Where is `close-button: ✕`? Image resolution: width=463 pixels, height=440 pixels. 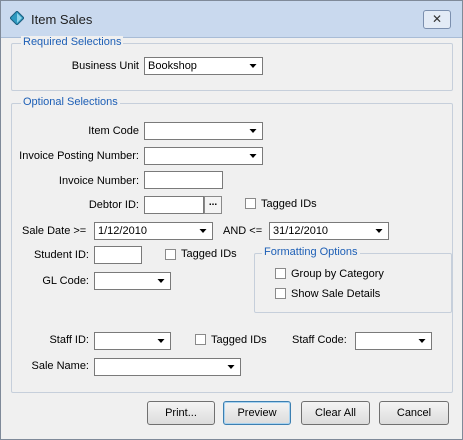 close-button: ✕ is located at coordinates (437, 19).